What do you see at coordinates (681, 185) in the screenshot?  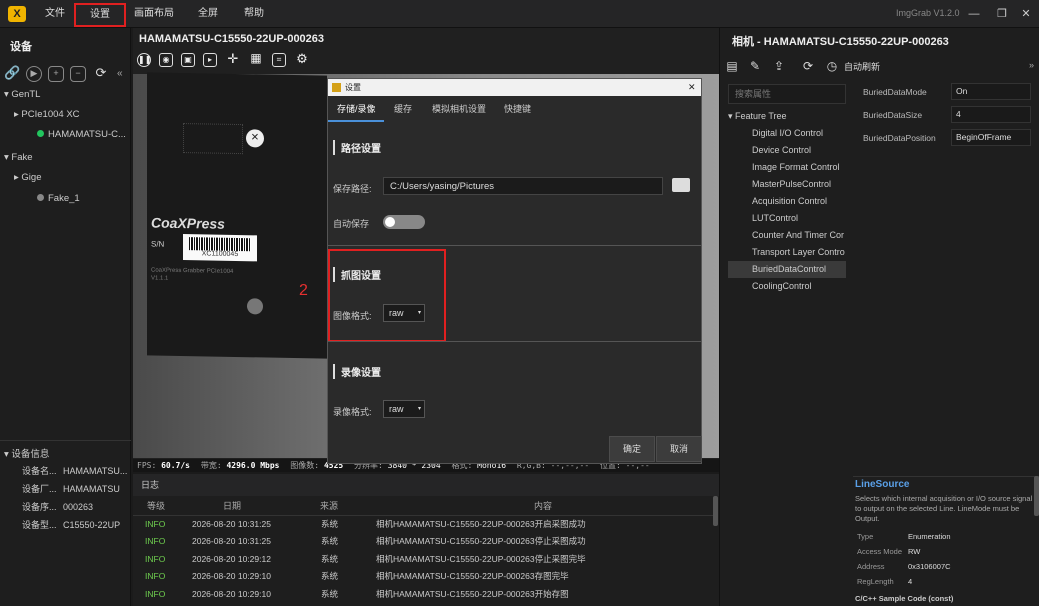 I see `folder-icon` at bounding box center [681, 185].